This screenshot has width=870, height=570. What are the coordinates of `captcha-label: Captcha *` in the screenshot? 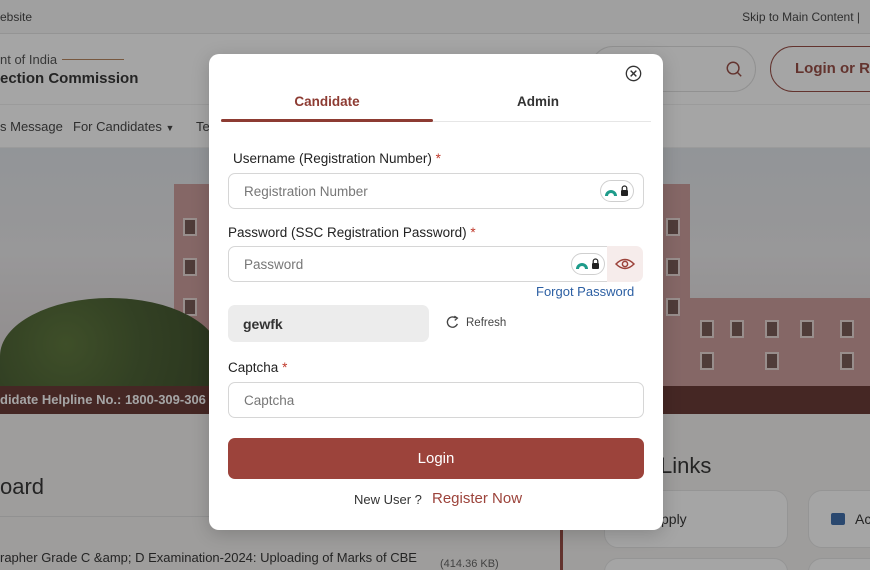 It's located at (257, 367).